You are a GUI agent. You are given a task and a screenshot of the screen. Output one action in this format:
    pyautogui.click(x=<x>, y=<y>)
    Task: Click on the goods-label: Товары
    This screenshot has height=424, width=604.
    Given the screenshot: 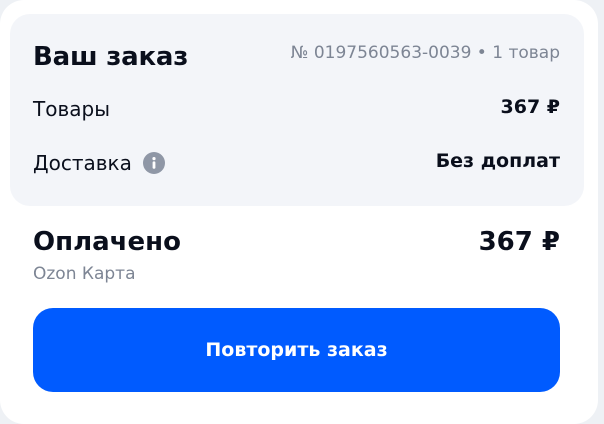 What is the action you would take?
    pyautogui.click(x=71, y=109)
    